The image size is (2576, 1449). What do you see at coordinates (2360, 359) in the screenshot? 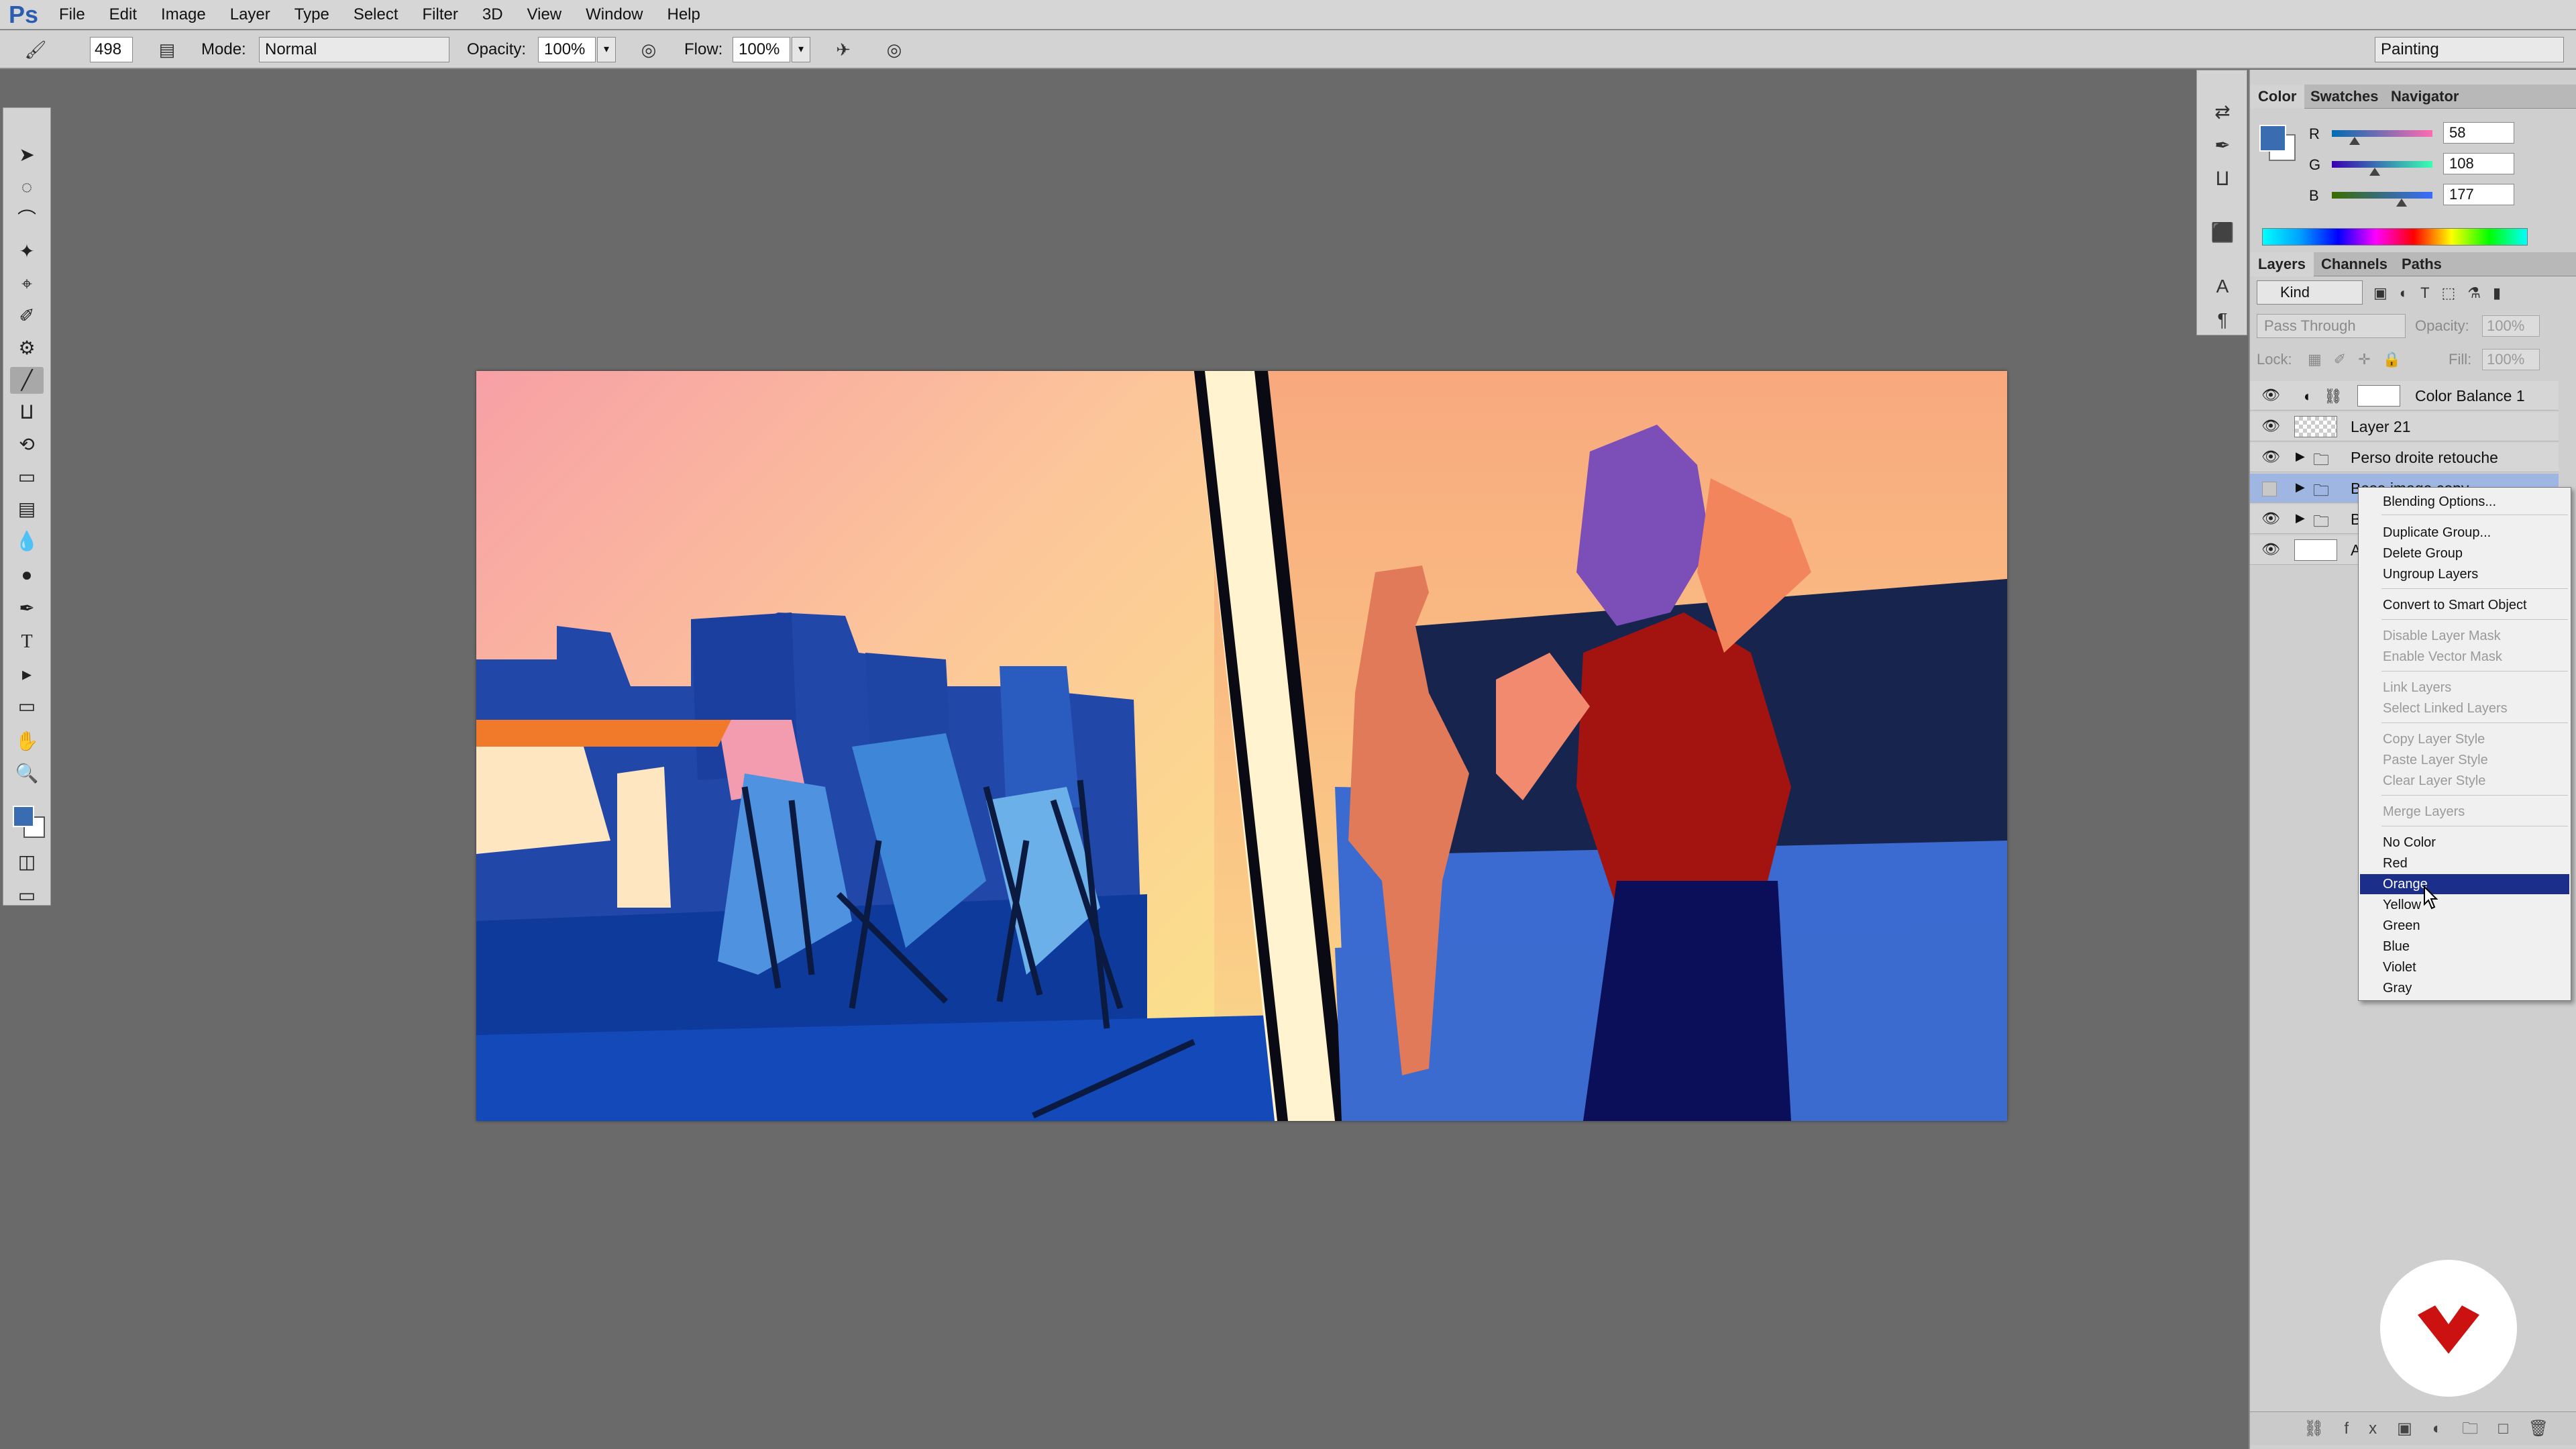
I see `lock-icons: ▦✐✛🔒` at bounding box center [2360, 359].